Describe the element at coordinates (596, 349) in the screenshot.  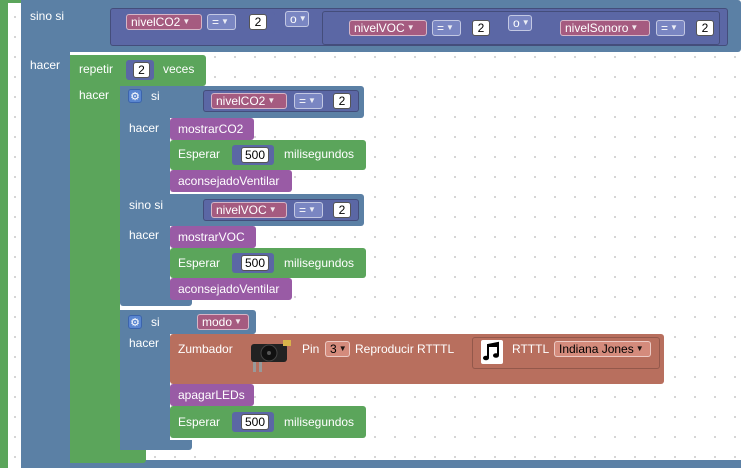
I see `song-text: Indiana Jones` at that location.